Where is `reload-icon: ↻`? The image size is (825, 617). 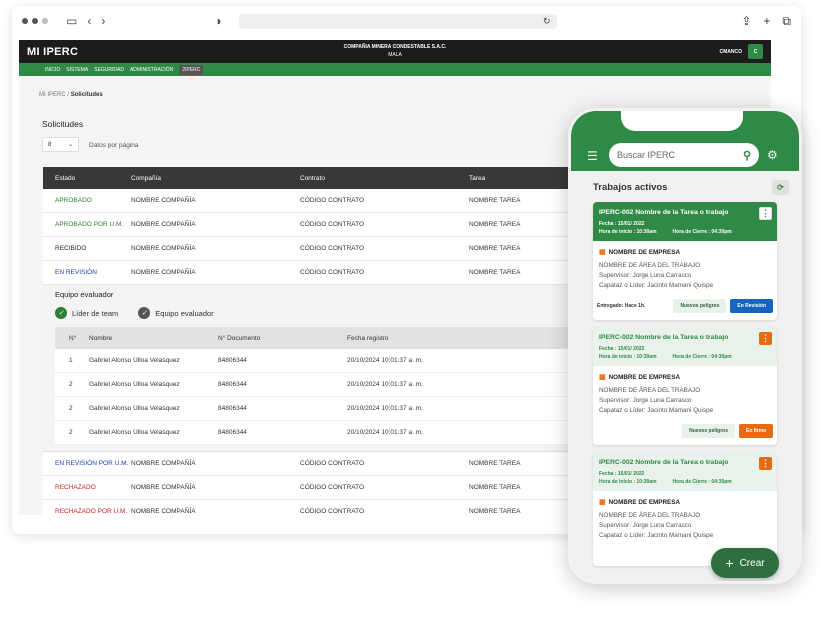
reload-icon: ↻ is located at coordinates (547, 21).